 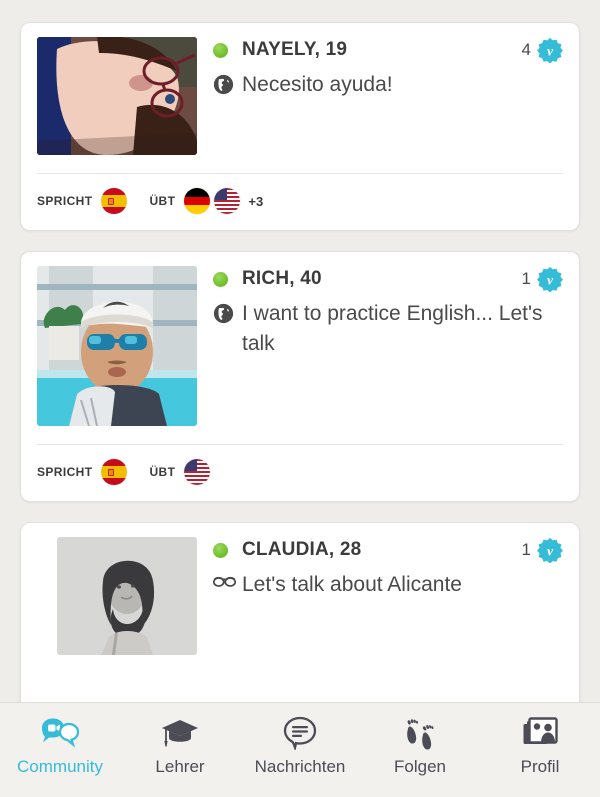 I want to click on tab-lehrer: Lehrer, so click(x=180, y=745).